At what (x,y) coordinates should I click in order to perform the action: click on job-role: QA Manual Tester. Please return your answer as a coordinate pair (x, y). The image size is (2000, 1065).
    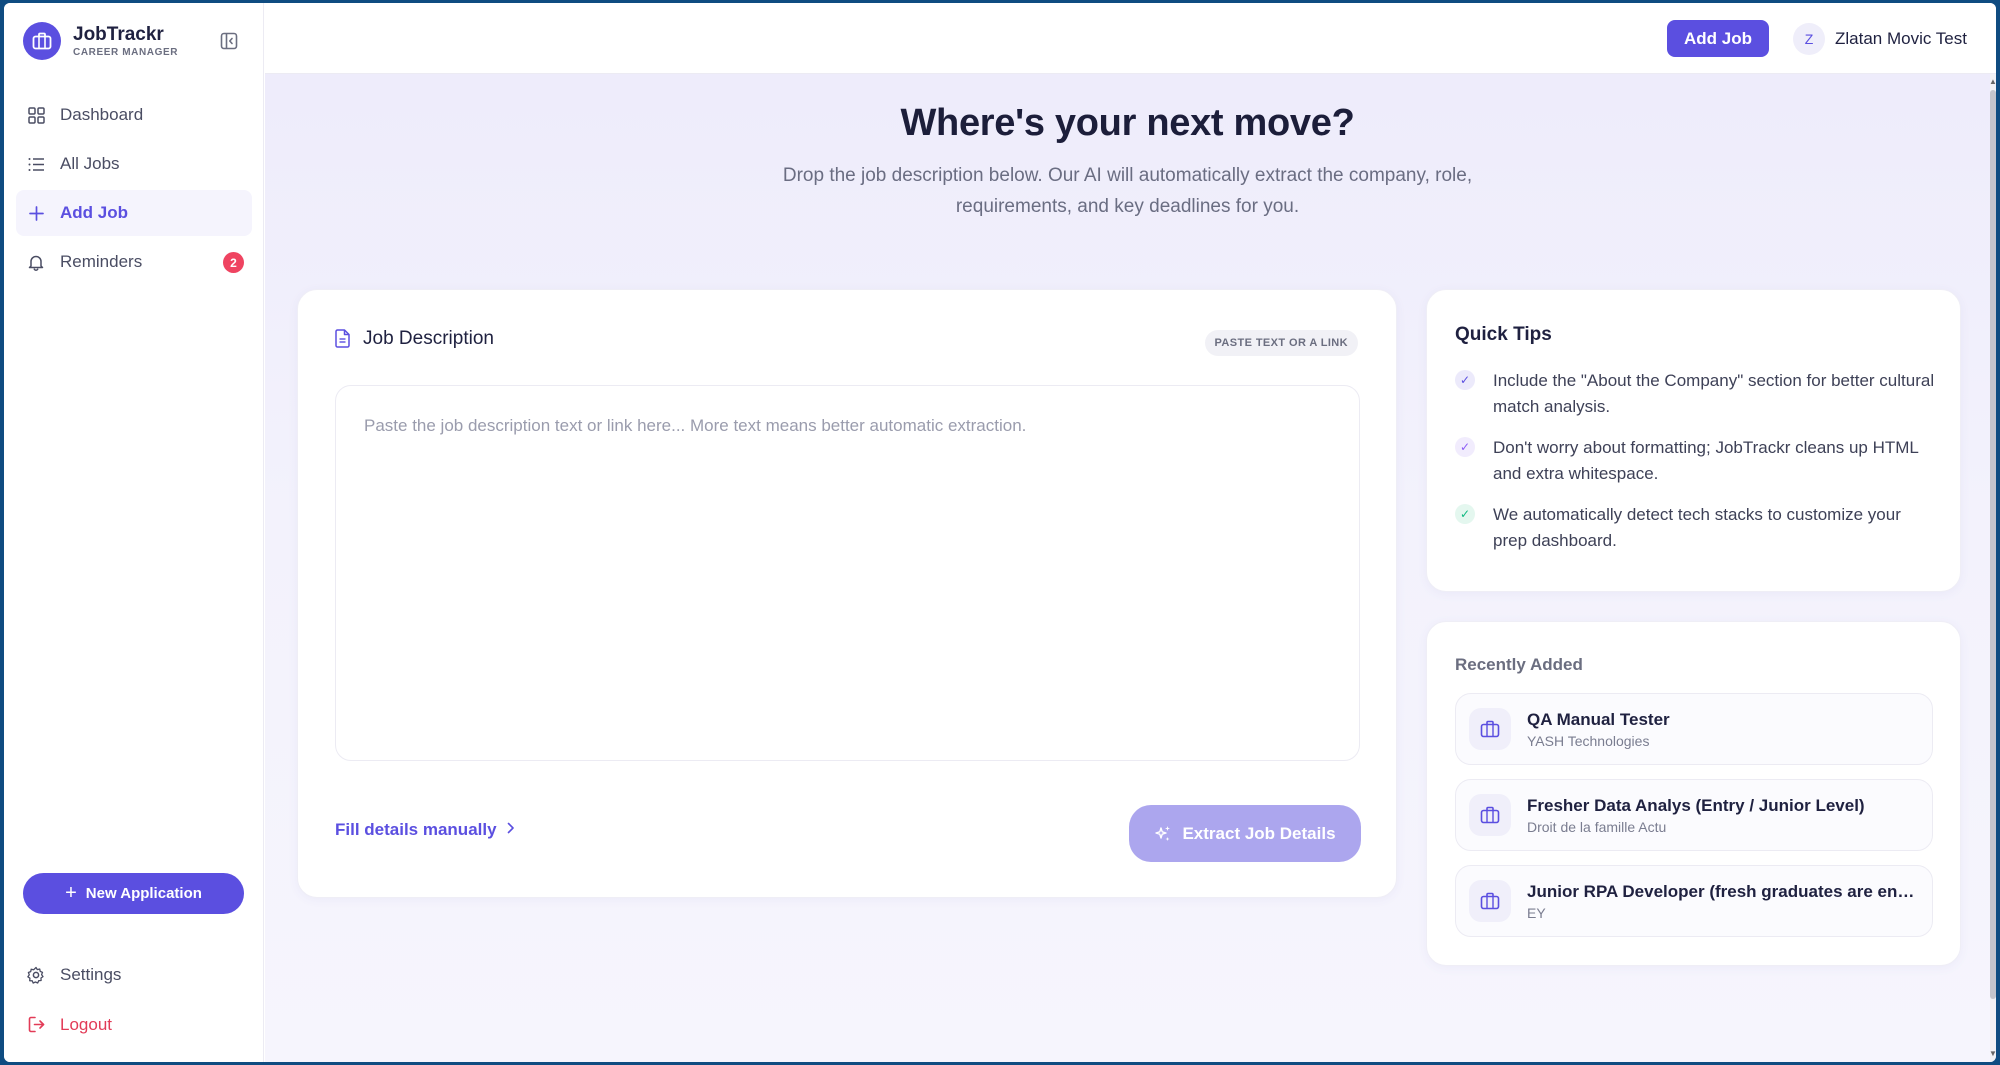
    Looking at the image, I should click on (1598, 719).